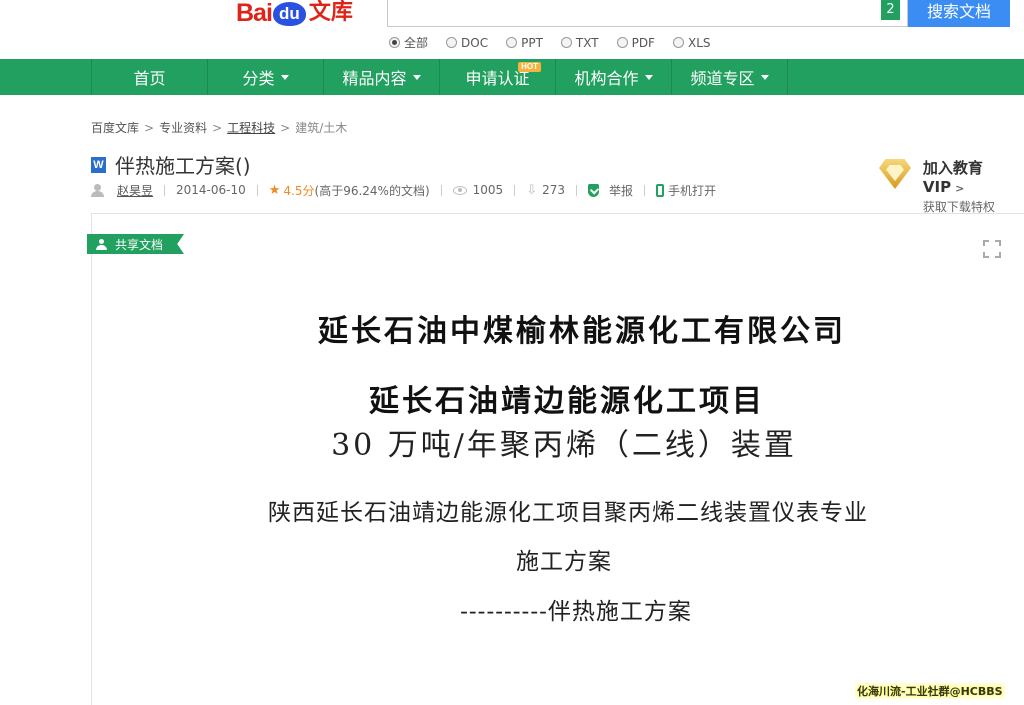 The image size is (1024, 705). I want to click on watermark-text: 化海川流-工业社群@HCBBS, so click(930, 691).